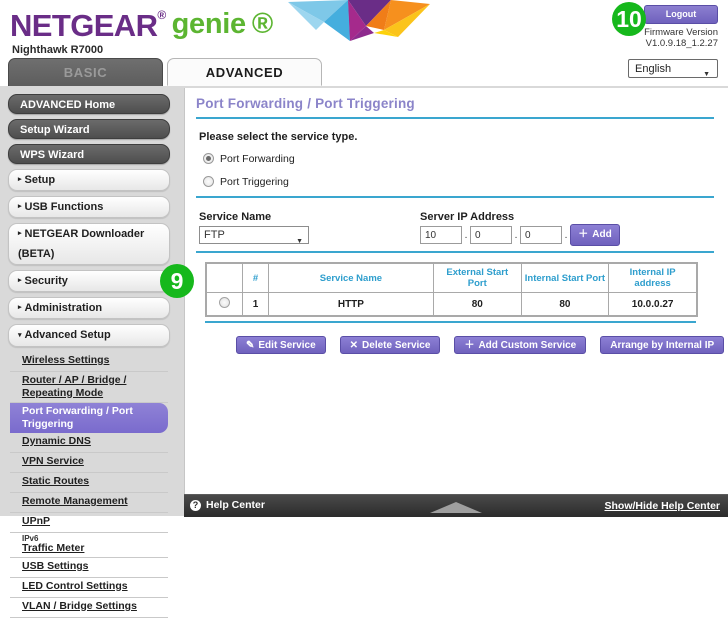 This screenshot has height=618, width=728. What do you see at coordinates (662, 506) in the screenshot?
I see `show-hide-help-center-link: Show/Hide Help Center` at bounding box center [662, 506].